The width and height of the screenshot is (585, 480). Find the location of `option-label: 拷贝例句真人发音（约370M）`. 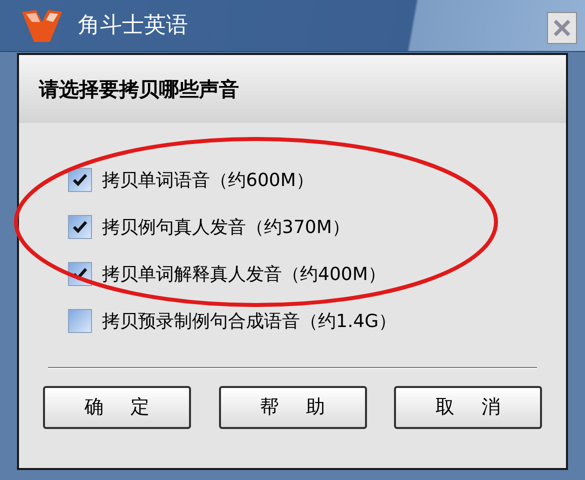

option-label: 拷贝例句真人发音（约370M） is located at coordinates (226, 228).